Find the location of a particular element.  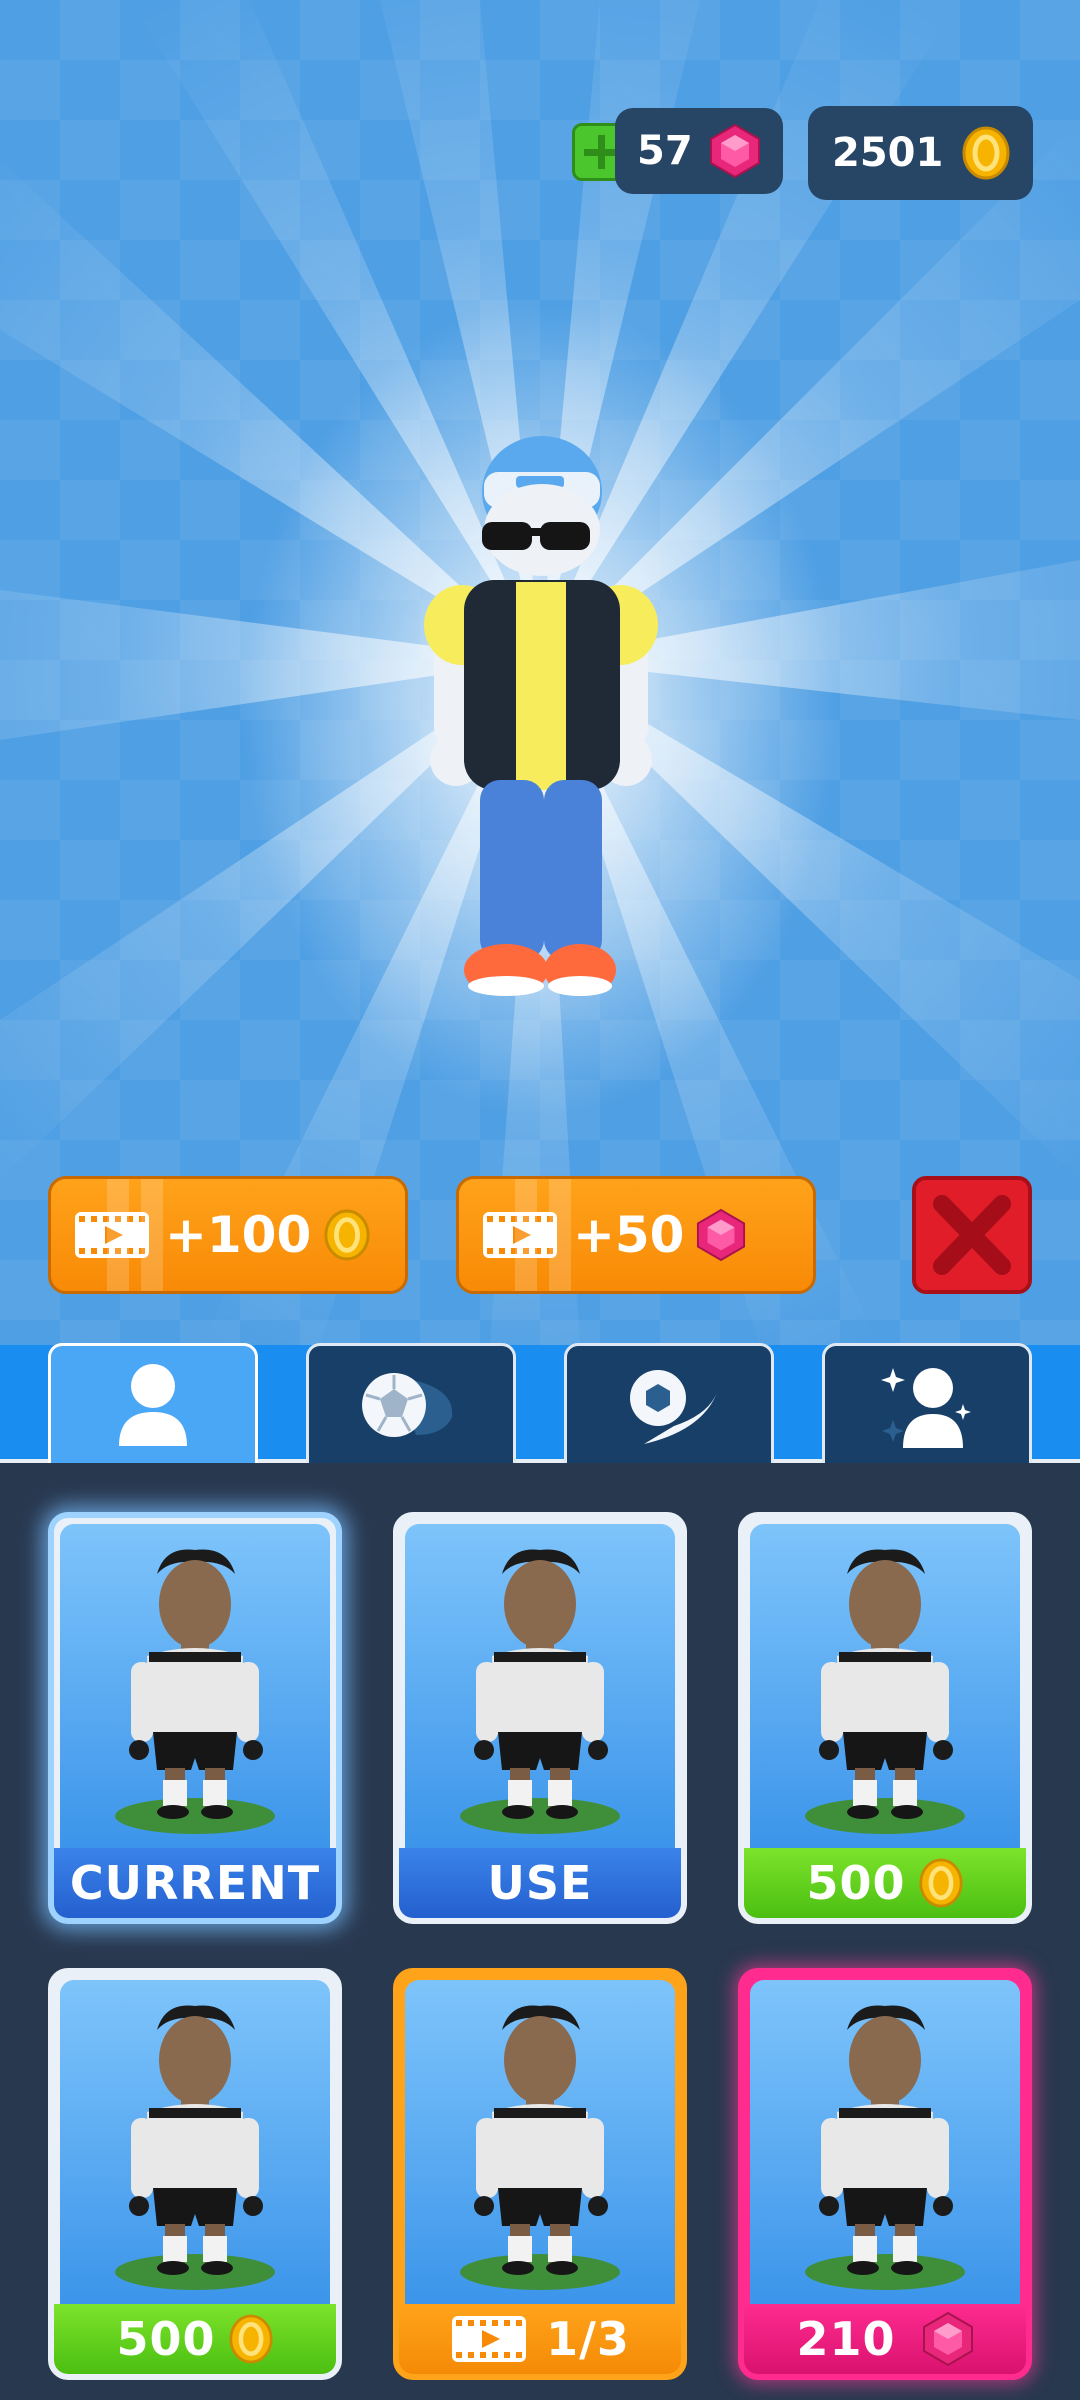

use-button: USE is located at coordinates (540, 1883).